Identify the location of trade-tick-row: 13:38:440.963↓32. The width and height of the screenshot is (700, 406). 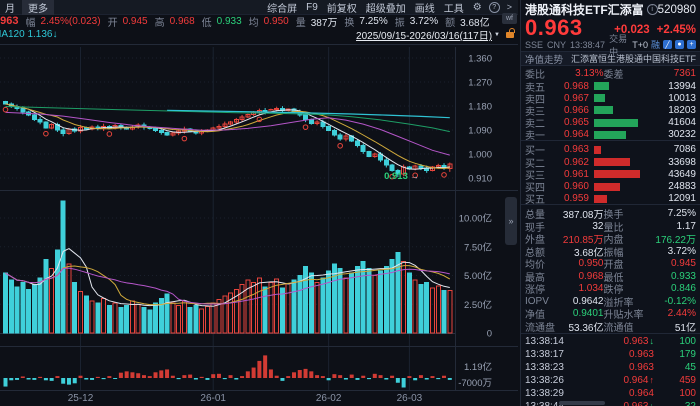
(610, 403).